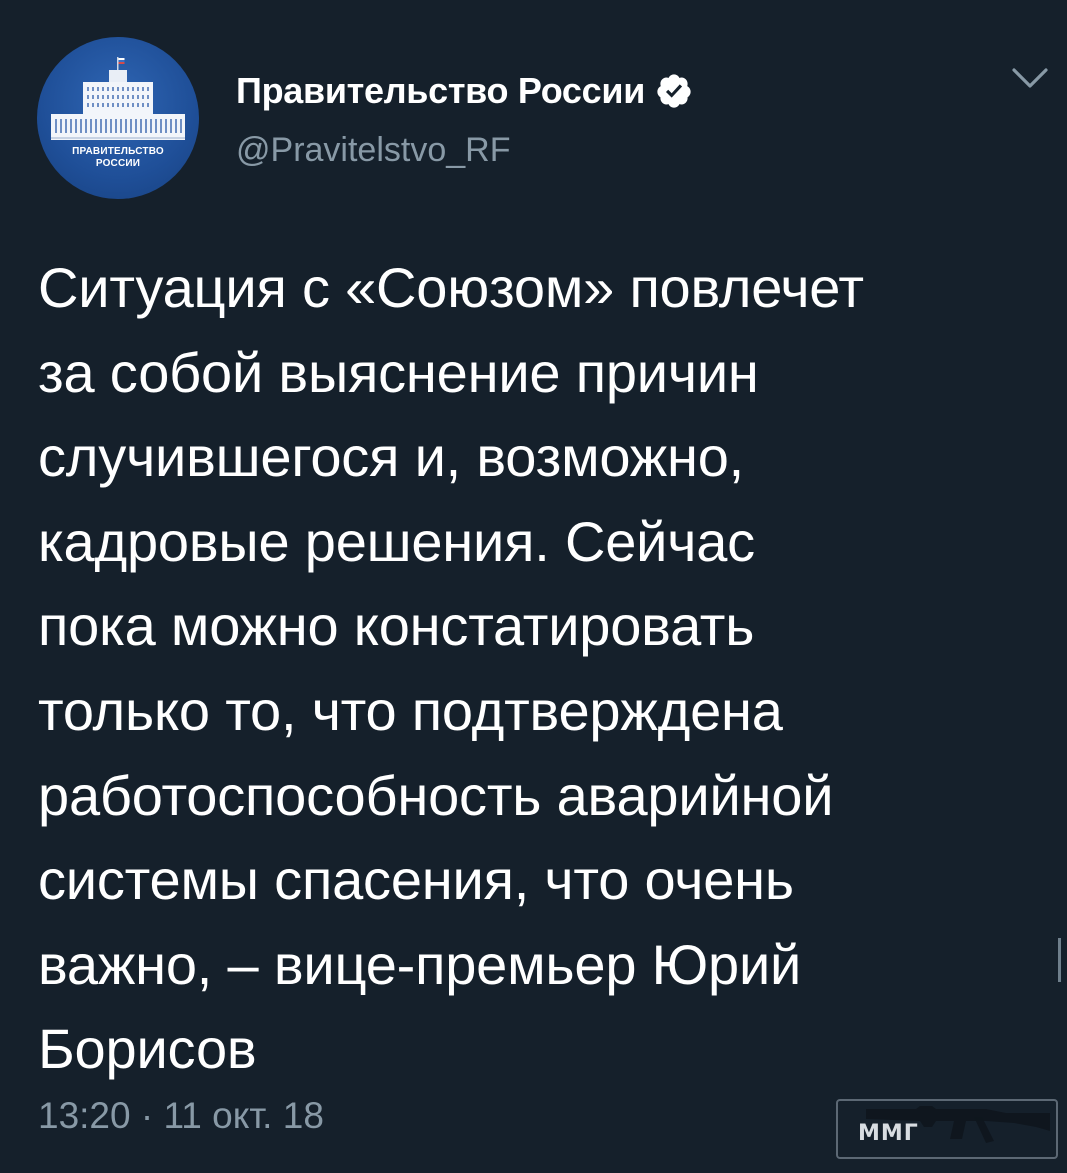  I want to click on site-watermark: ММГ, so click(947, 1129).